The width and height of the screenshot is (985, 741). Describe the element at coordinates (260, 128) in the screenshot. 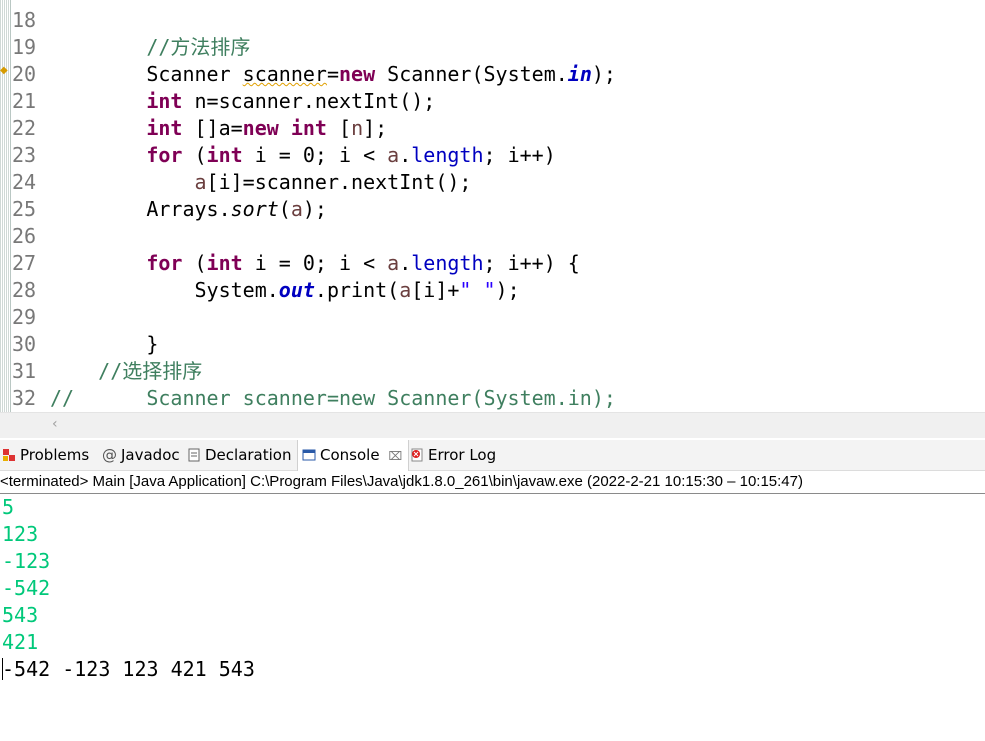

I see `code-token: new` at that location.